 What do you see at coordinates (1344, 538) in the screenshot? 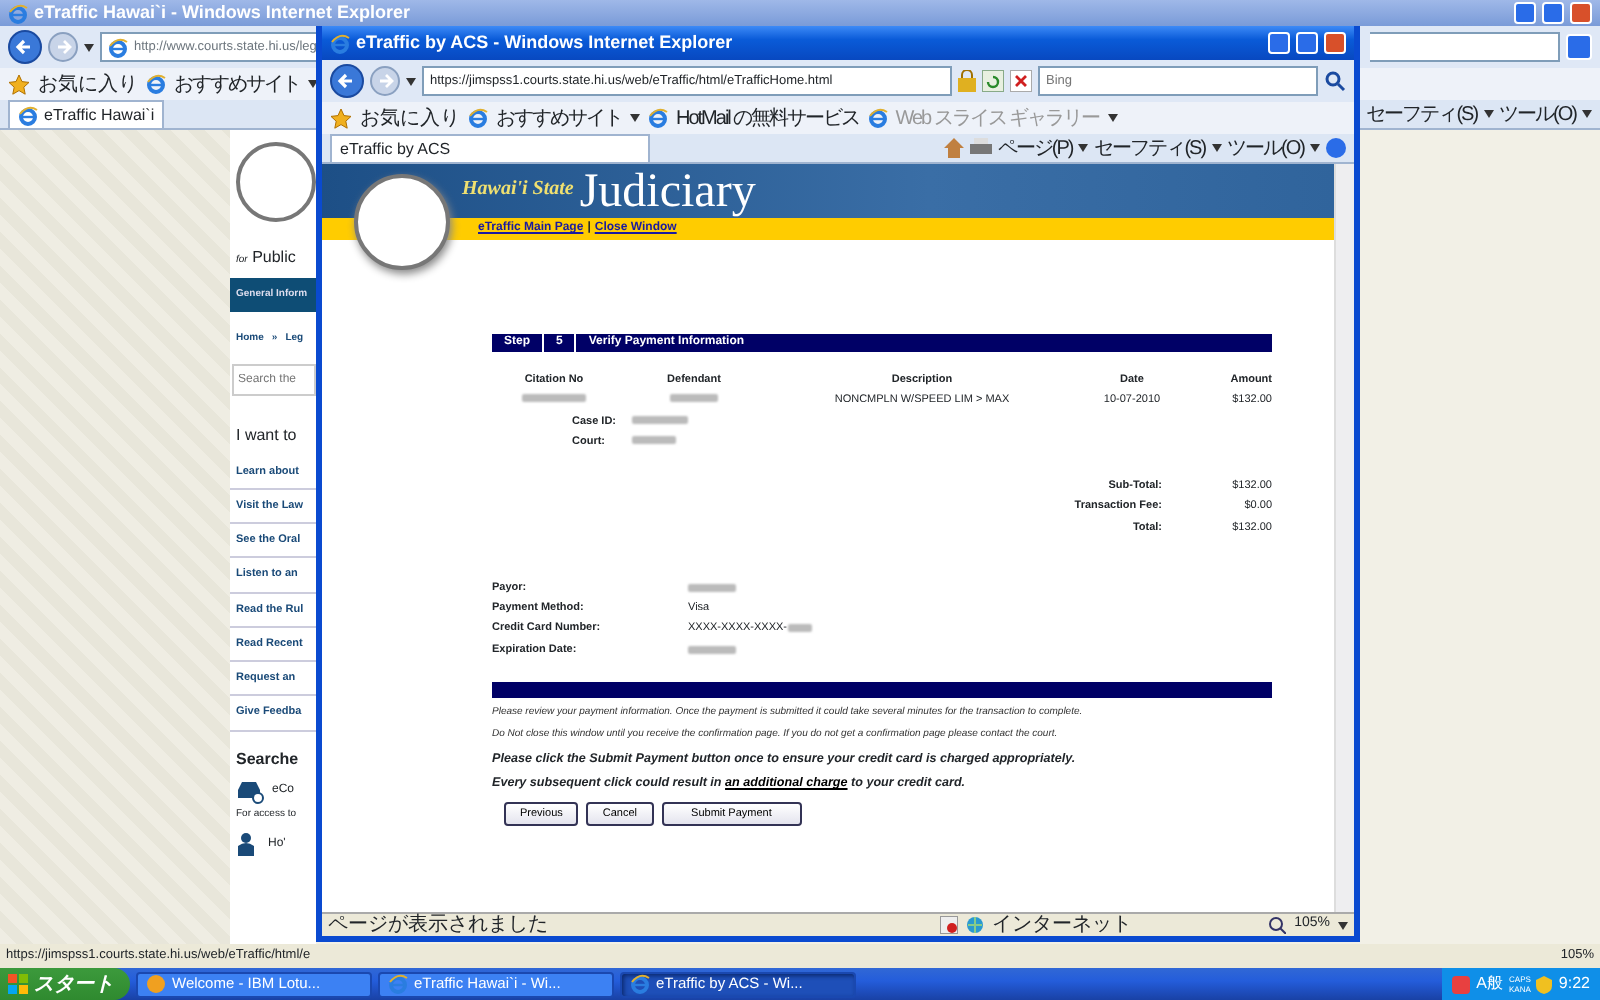
I see `scrollbar` at bounding box center [1344, 538].